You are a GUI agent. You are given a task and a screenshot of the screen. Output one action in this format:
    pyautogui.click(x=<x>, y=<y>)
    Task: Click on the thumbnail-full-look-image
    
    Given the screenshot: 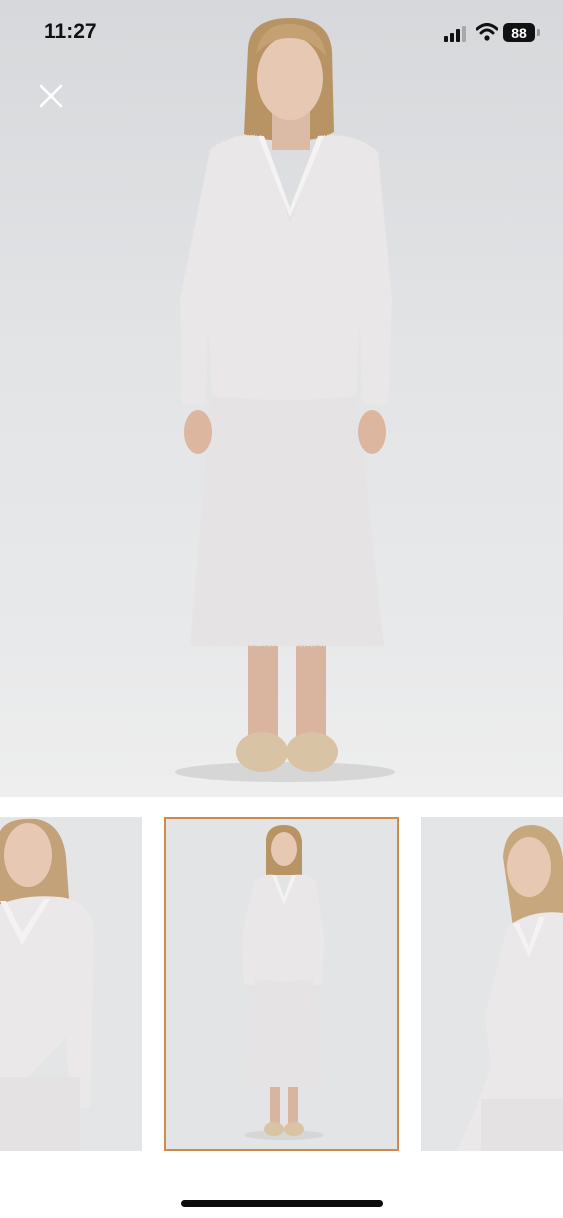 What is the action you would take?
    pyautogui.click(x=281, y=984)
    